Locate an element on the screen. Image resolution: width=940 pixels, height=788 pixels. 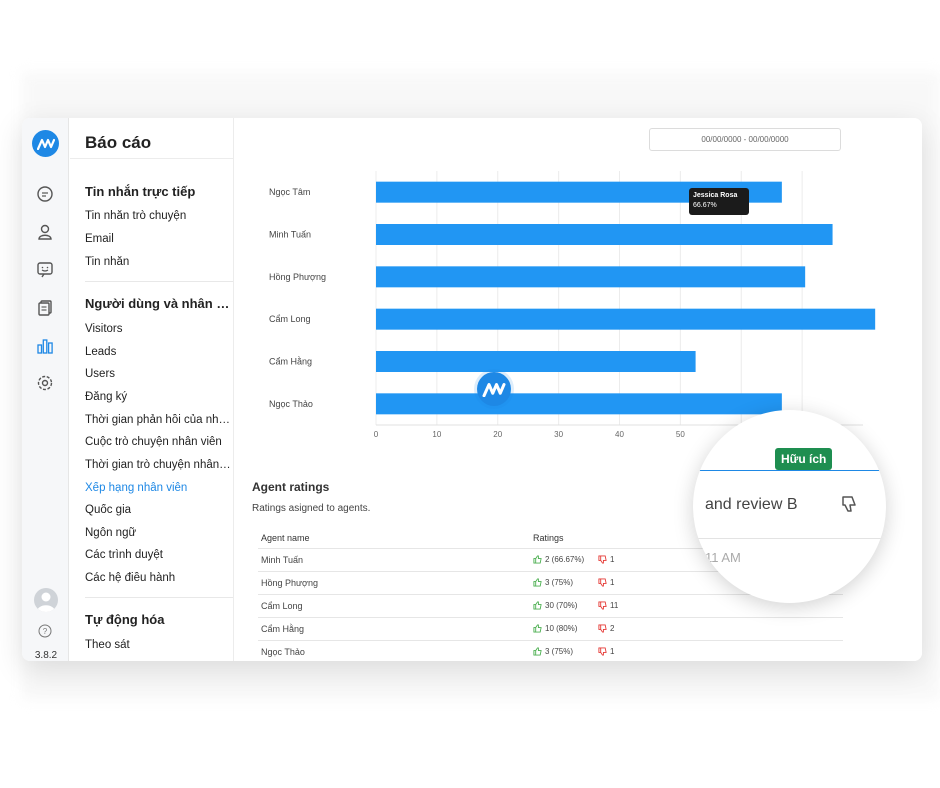
magnifier-callout: Hữu ích and review B 11 AM is located at coordinates (789, 506).